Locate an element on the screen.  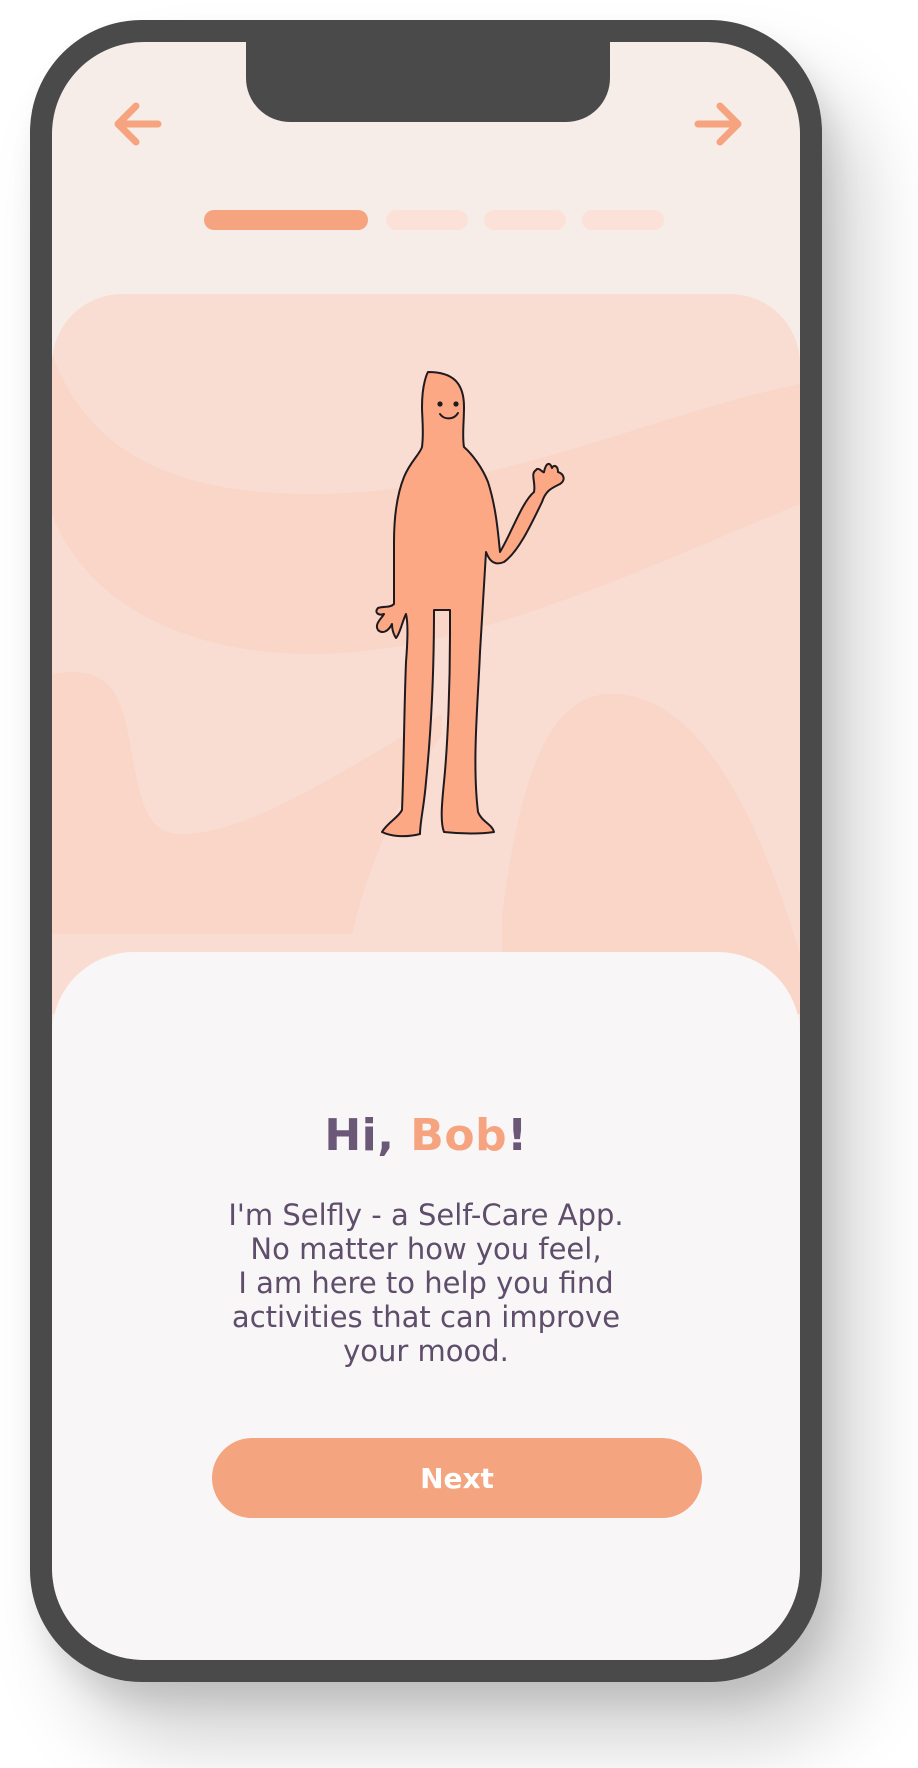
greeting-prefix: Hi, is located at coordinates (367, 1135).